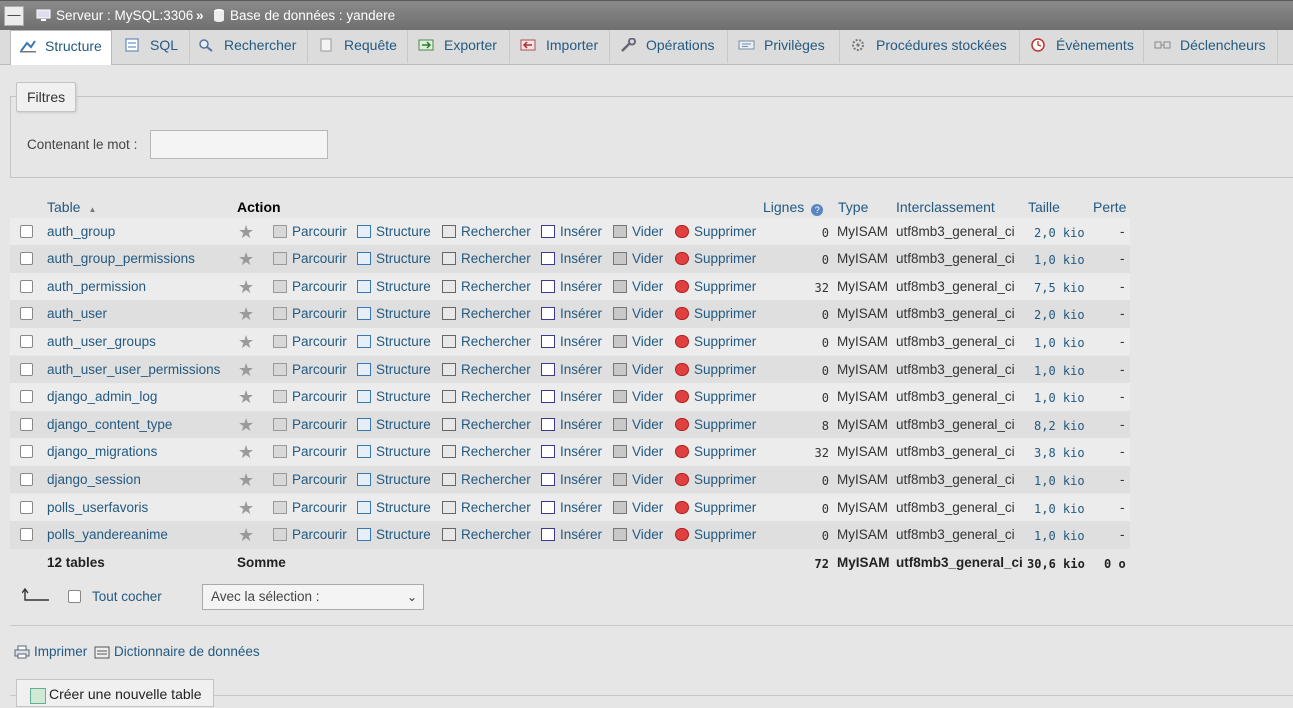  Describe the element at coordinates (1044, 207) in the screenshot. I see `sort-by-size-header: Taille` at that location.